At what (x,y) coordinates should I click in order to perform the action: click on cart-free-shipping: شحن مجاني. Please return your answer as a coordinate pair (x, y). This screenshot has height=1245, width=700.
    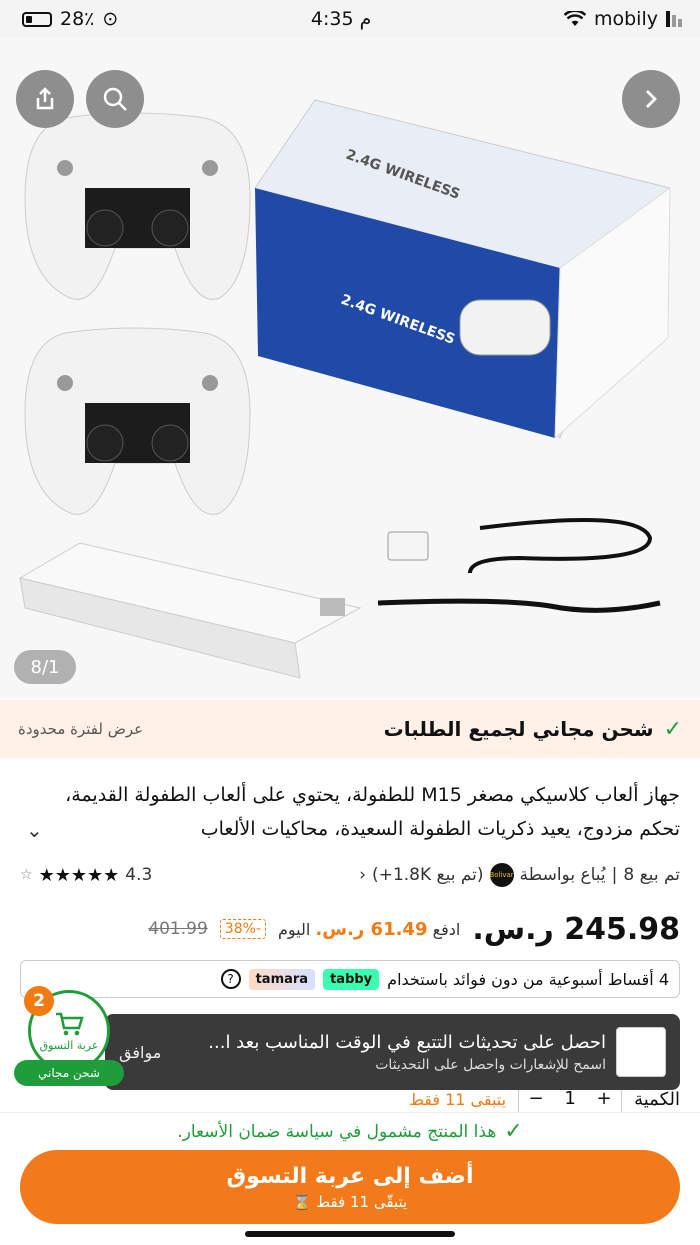
    Looking at the image, I should click on (69, 1073).